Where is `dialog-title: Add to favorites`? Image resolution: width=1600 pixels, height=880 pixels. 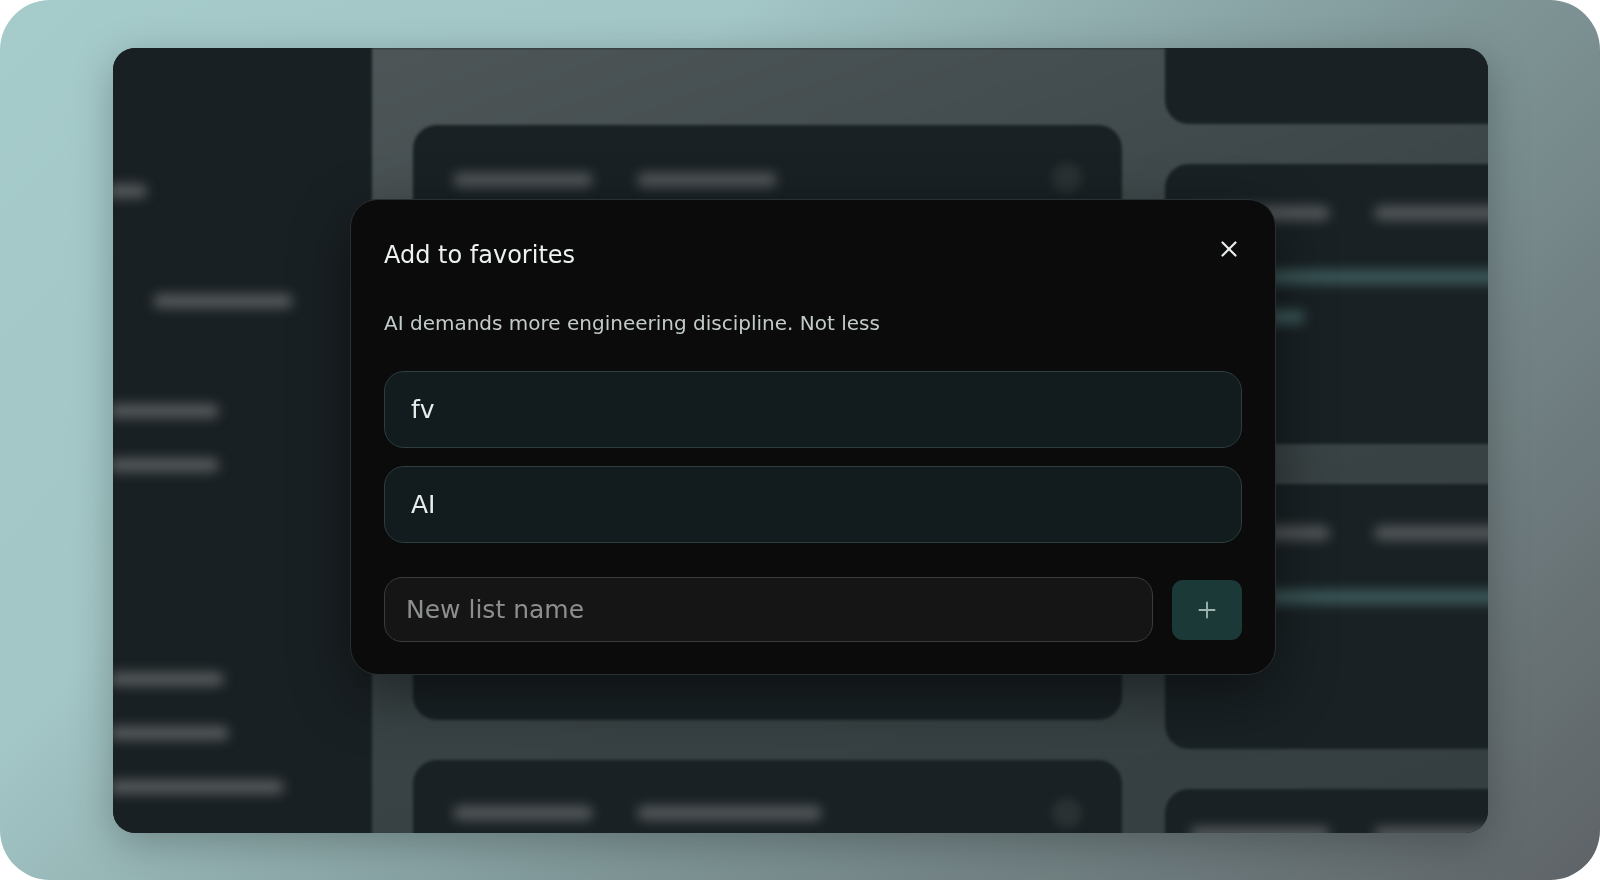
dialog-title: Add to favorites is located at coordinates (480, 255).